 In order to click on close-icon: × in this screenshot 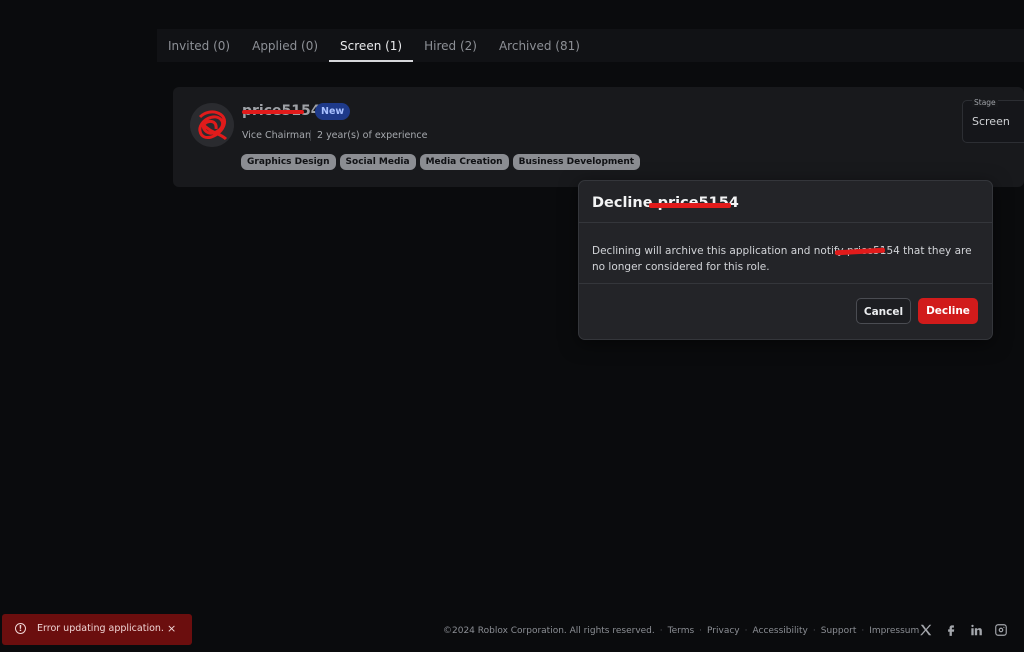, I will do `click(171, 628)`.